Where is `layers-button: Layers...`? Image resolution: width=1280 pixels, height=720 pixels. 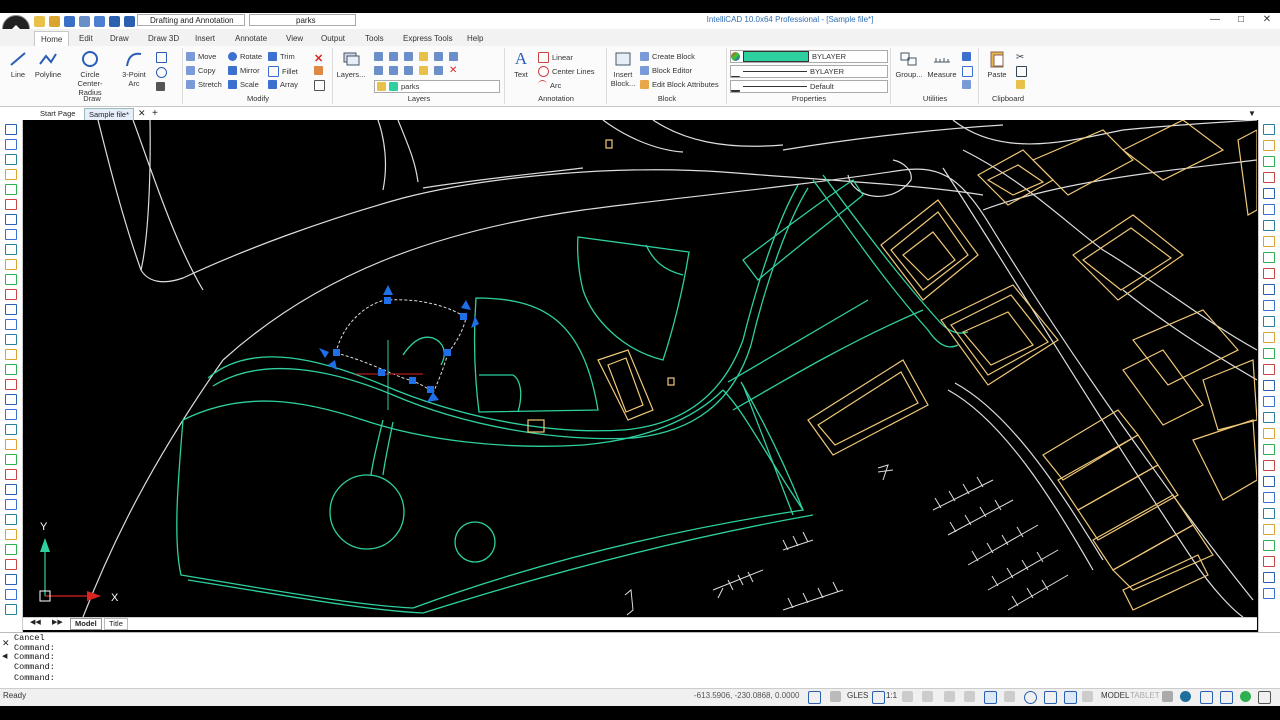 layers-button: Layers... is located at coordinates (351, 64).